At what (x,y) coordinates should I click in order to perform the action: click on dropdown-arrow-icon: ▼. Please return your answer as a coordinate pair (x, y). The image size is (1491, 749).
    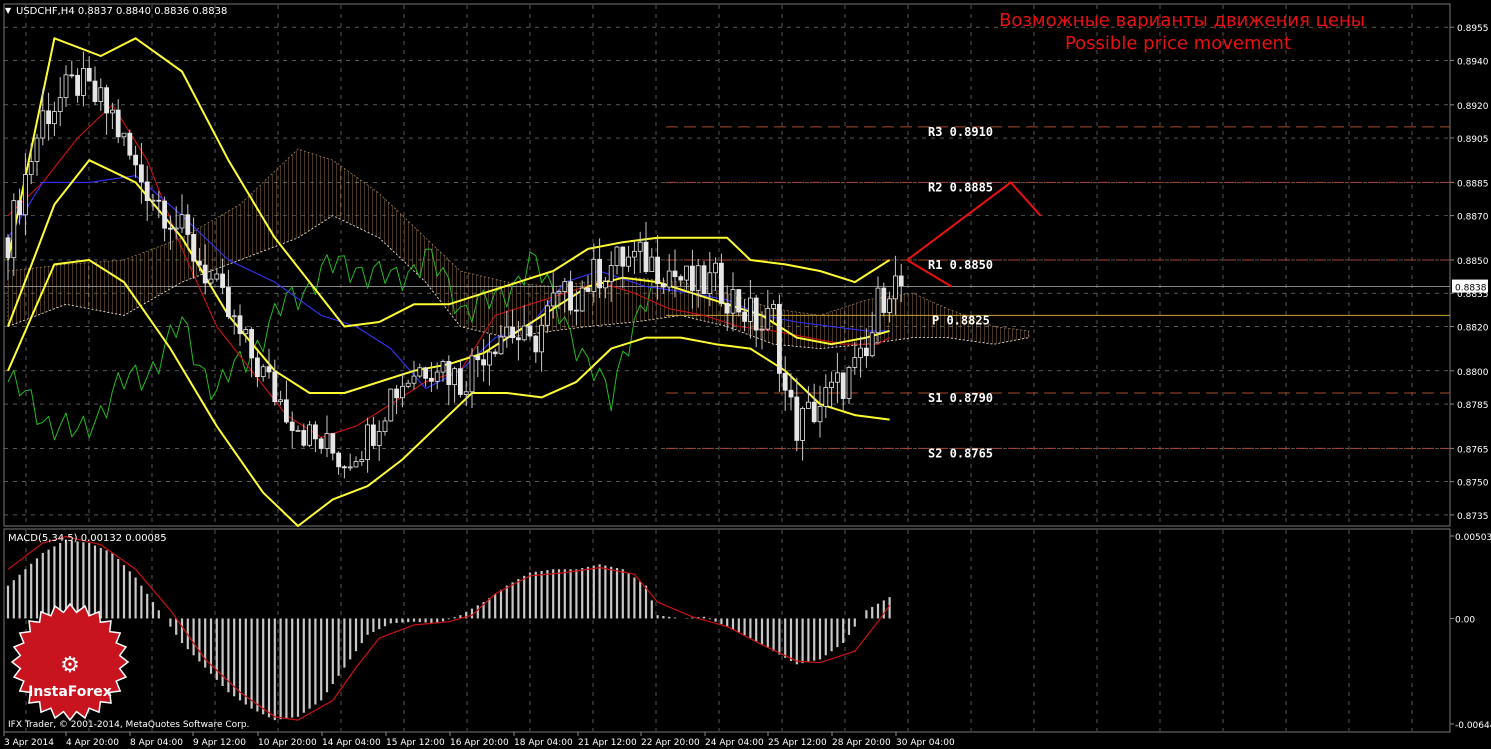
    Looking at the image, I should click on (8, 10).